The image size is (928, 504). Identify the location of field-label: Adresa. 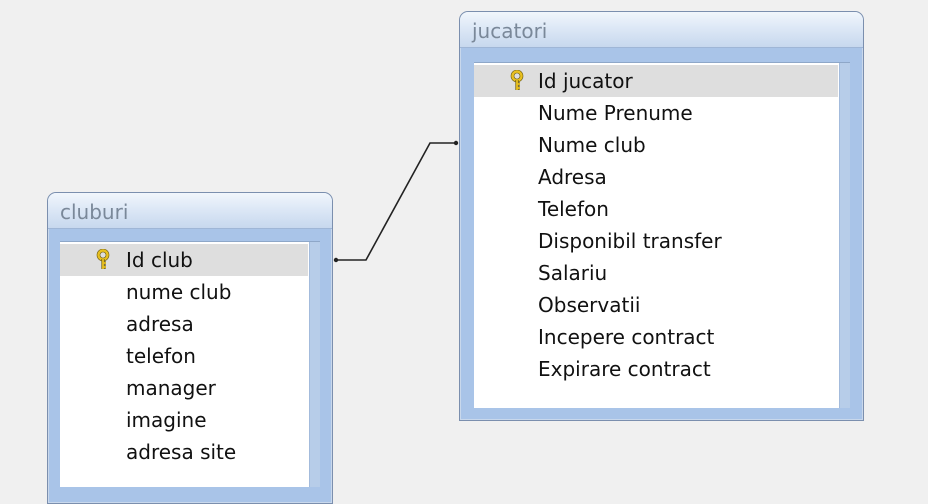
(572, 177).